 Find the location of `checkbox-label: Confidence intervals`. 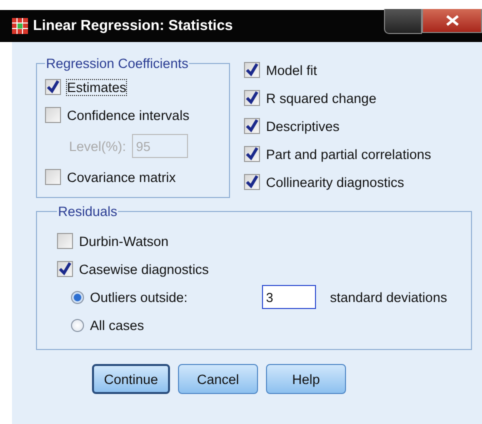

checkbox-label: Confidence intervals is located at coordinates (128, 115).